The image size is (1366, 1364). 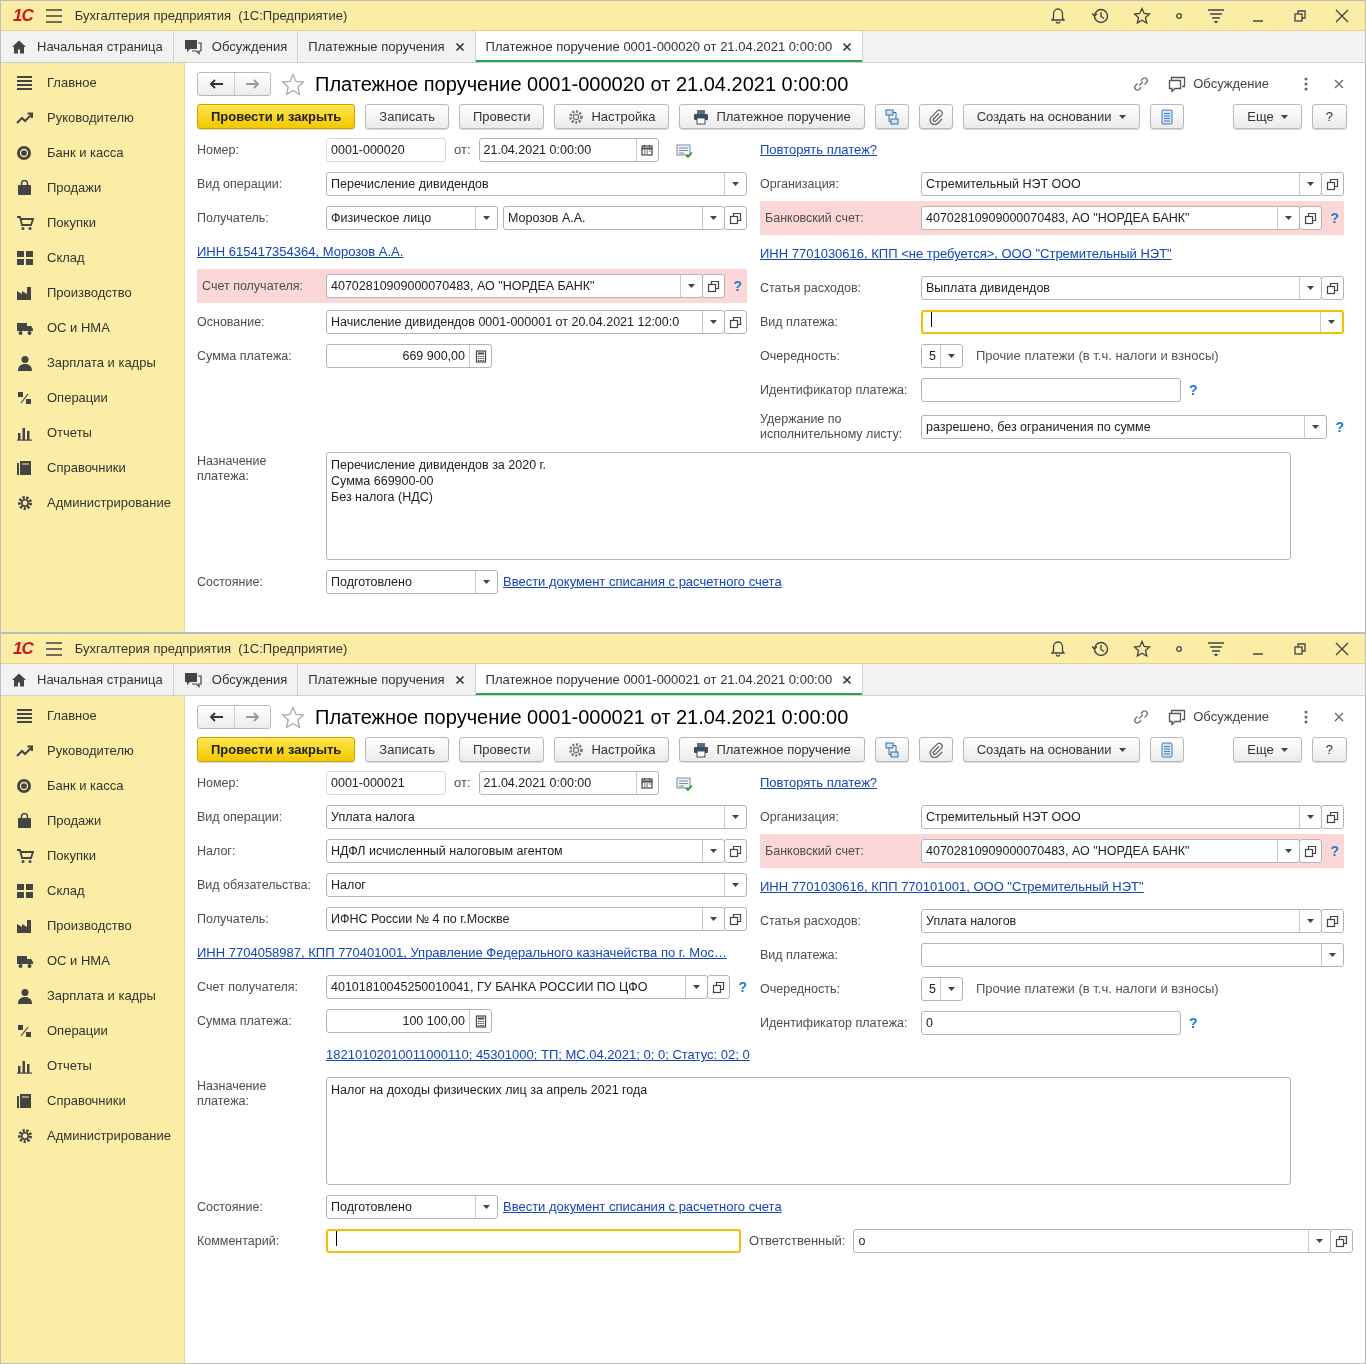 I want to click on text-area: Перечисление дивидендов за 2020 г. Сумма 669900-00 Без налога (НДС), so click(x=808, y=506).